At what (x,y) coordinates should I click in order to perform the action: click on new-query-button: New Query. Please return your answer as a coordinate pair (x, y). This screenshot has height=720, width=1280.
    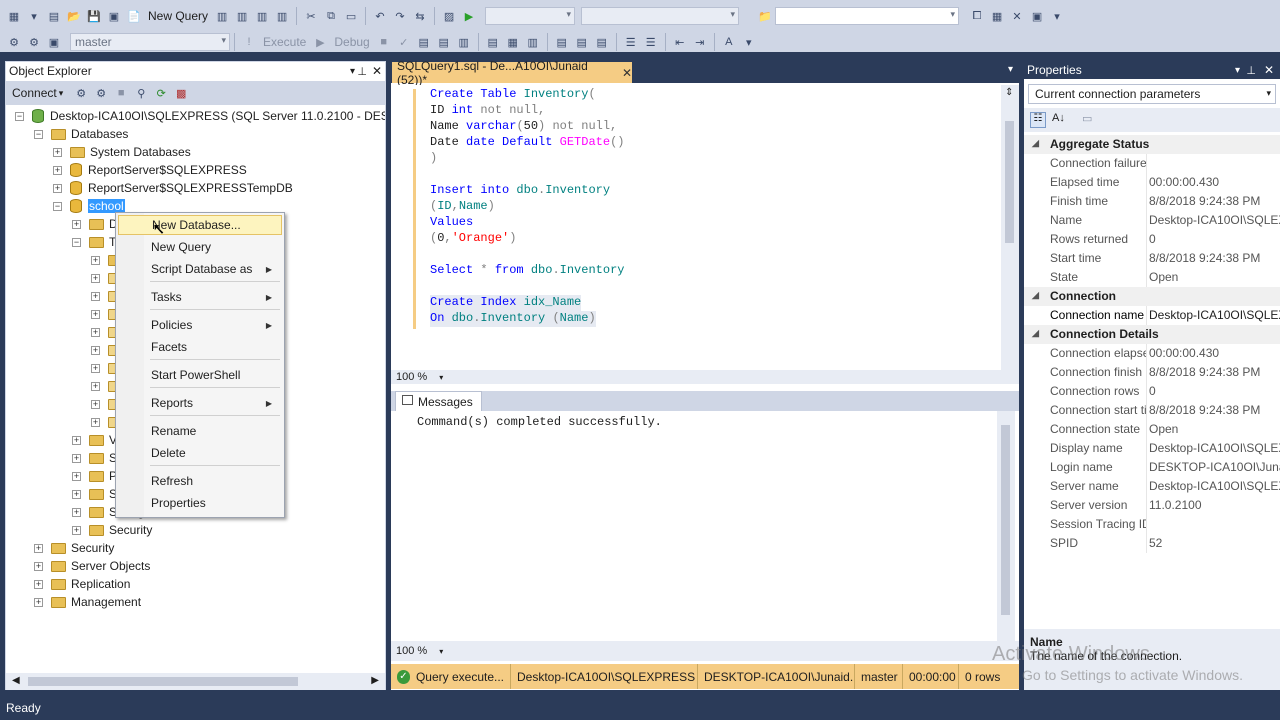
    Looking at the image, I should click on (178, 16).